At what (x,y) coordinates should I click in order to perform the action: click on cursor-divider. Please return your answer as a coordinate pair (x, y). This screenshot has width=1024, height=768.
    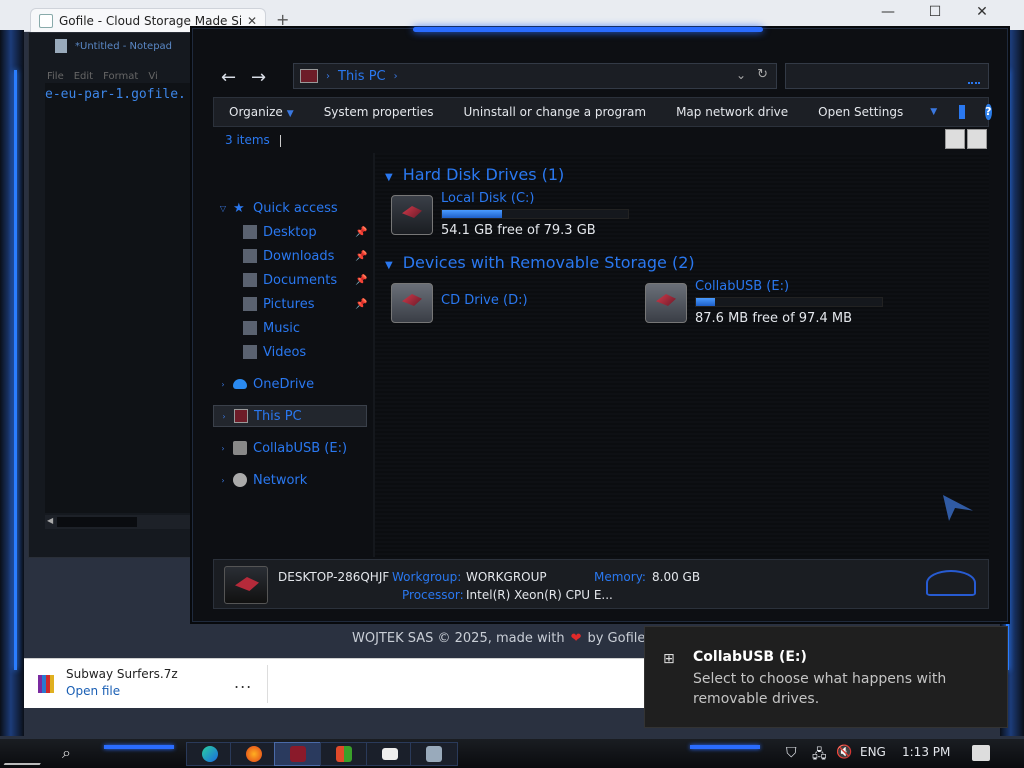
    Looking at the image, I should click on (280, 140).